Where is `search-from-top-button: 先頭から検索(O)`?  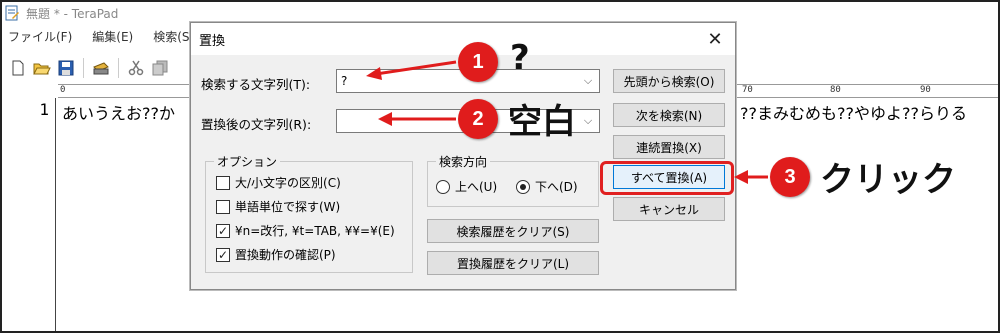
search-from-top-button: 先頭から検索(O) is located at coordinates (669, 81).